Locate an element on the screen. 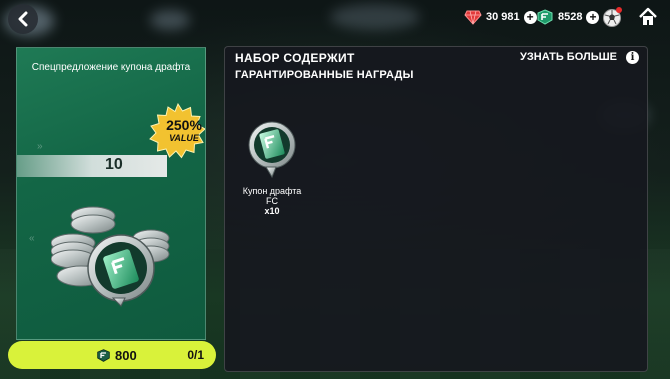 The image size is (670, 379). chevron-left-icon is located at coordinates (23, 19).